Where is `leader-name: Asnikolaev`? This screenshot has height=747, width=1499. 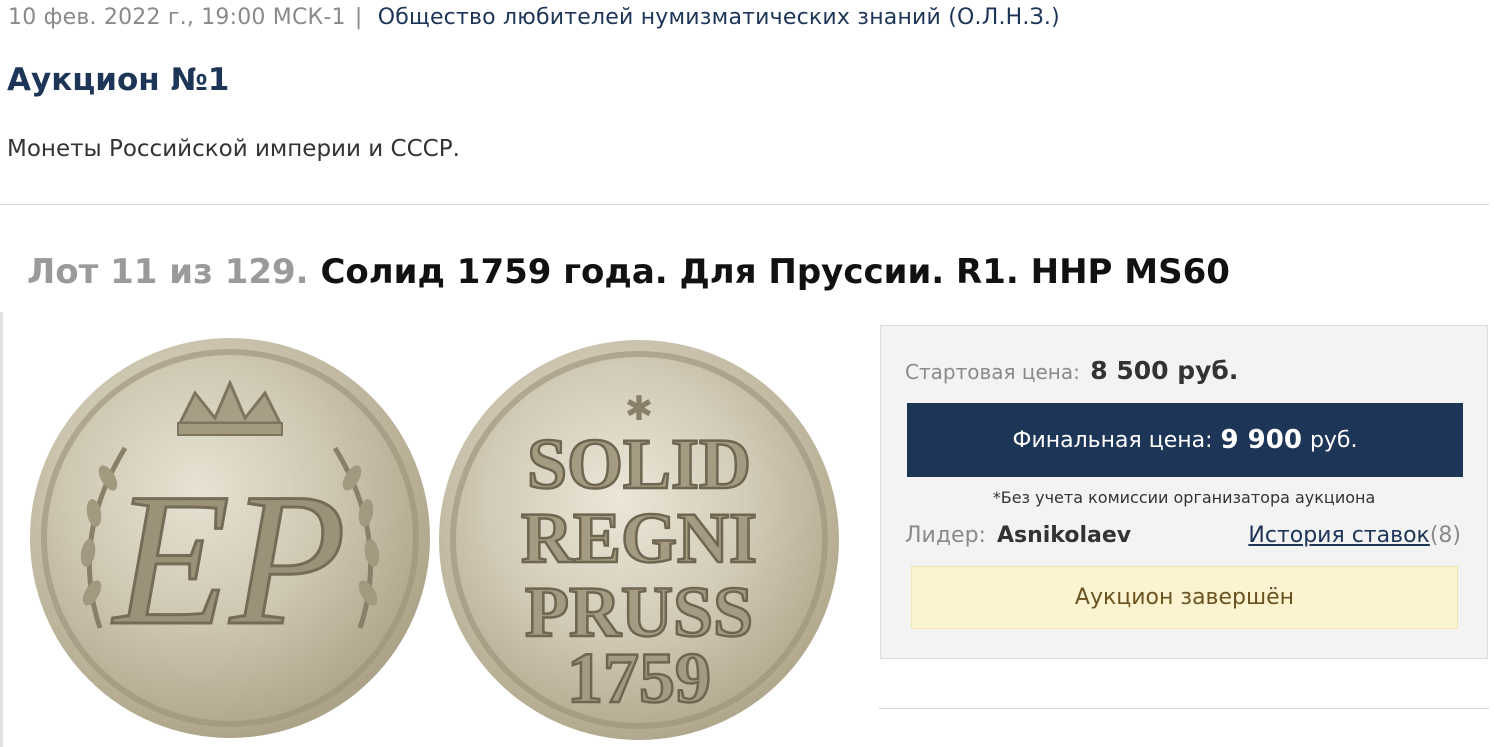 leader-name: Asnikolaev is located at coordinates (1064, 535).